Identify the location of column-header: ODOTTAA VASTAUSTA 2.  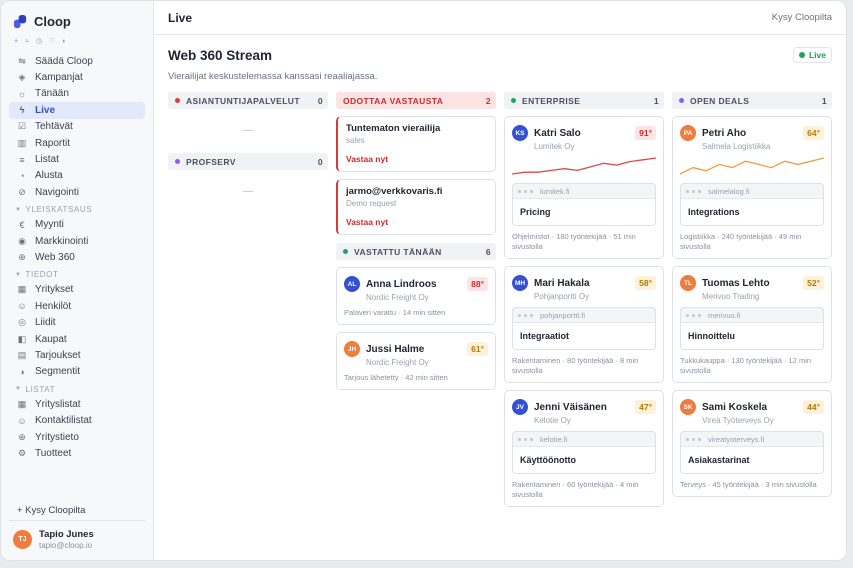
(416, 100).